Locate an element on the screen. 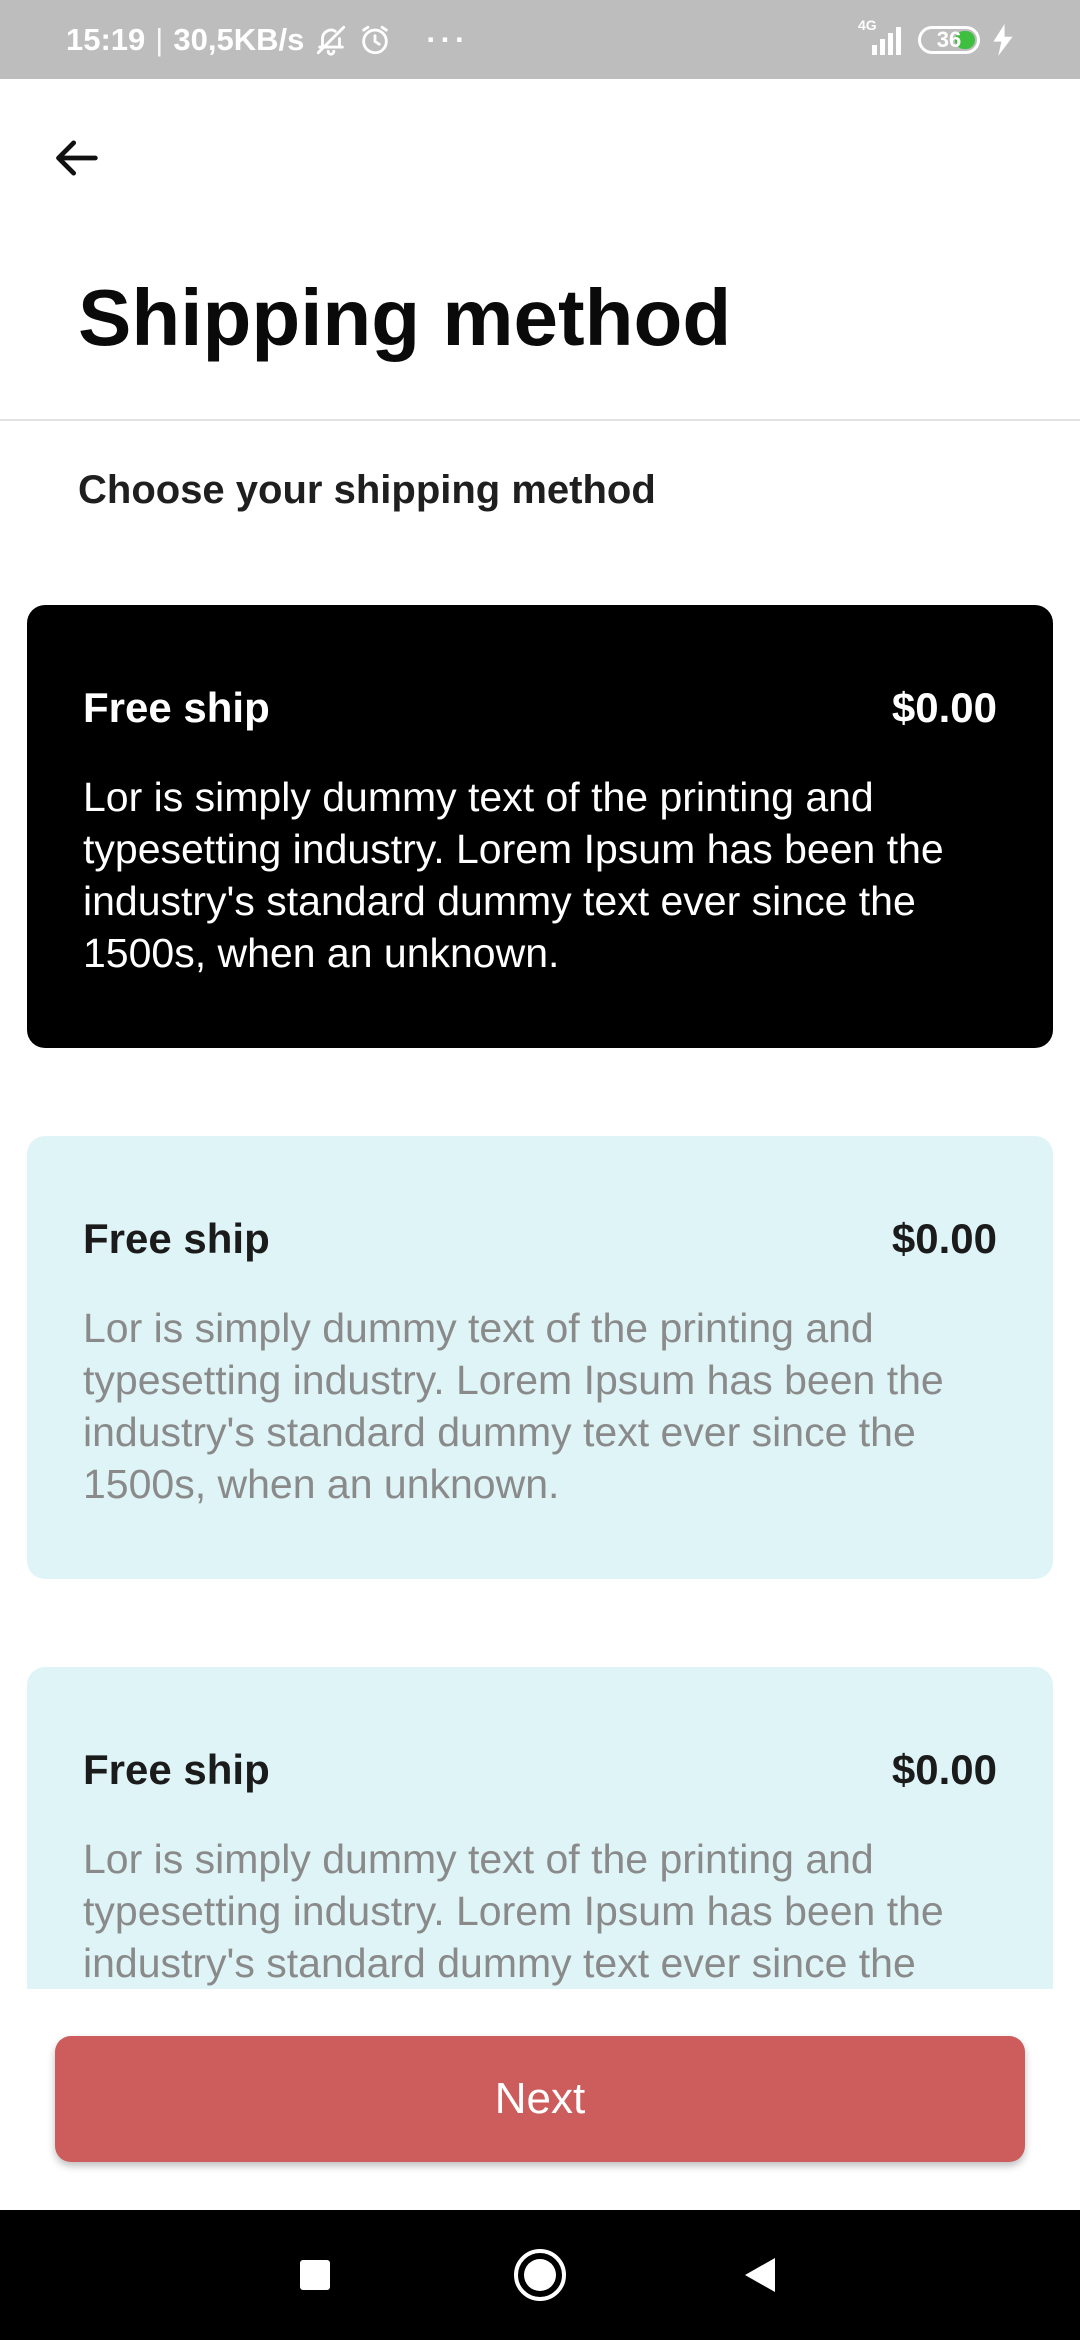  status-right: 4G 36 is located at coordinates (936, 37).